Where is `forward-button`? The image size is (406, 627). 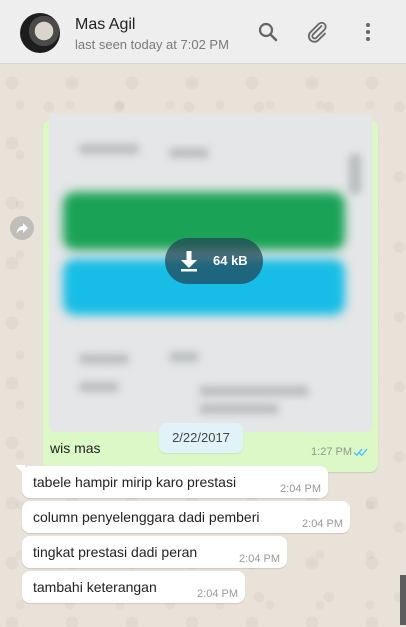
forward-button is located at coordinates (22, 228).